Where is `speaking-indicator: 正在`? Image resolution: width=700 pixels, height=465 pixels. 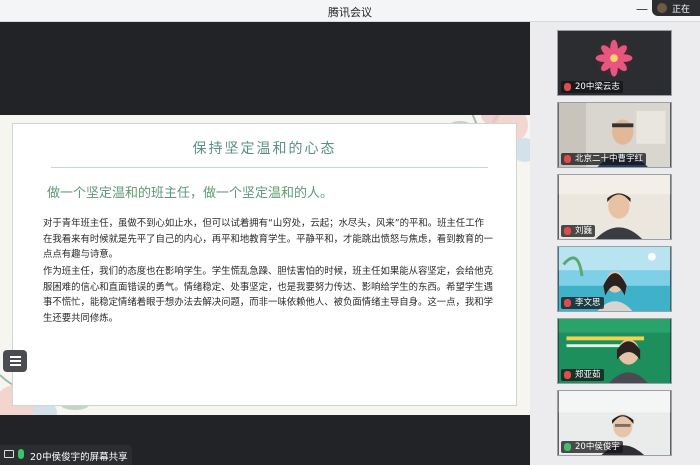
speaking-indicator: 正在 is located at coordinates (676, 8).